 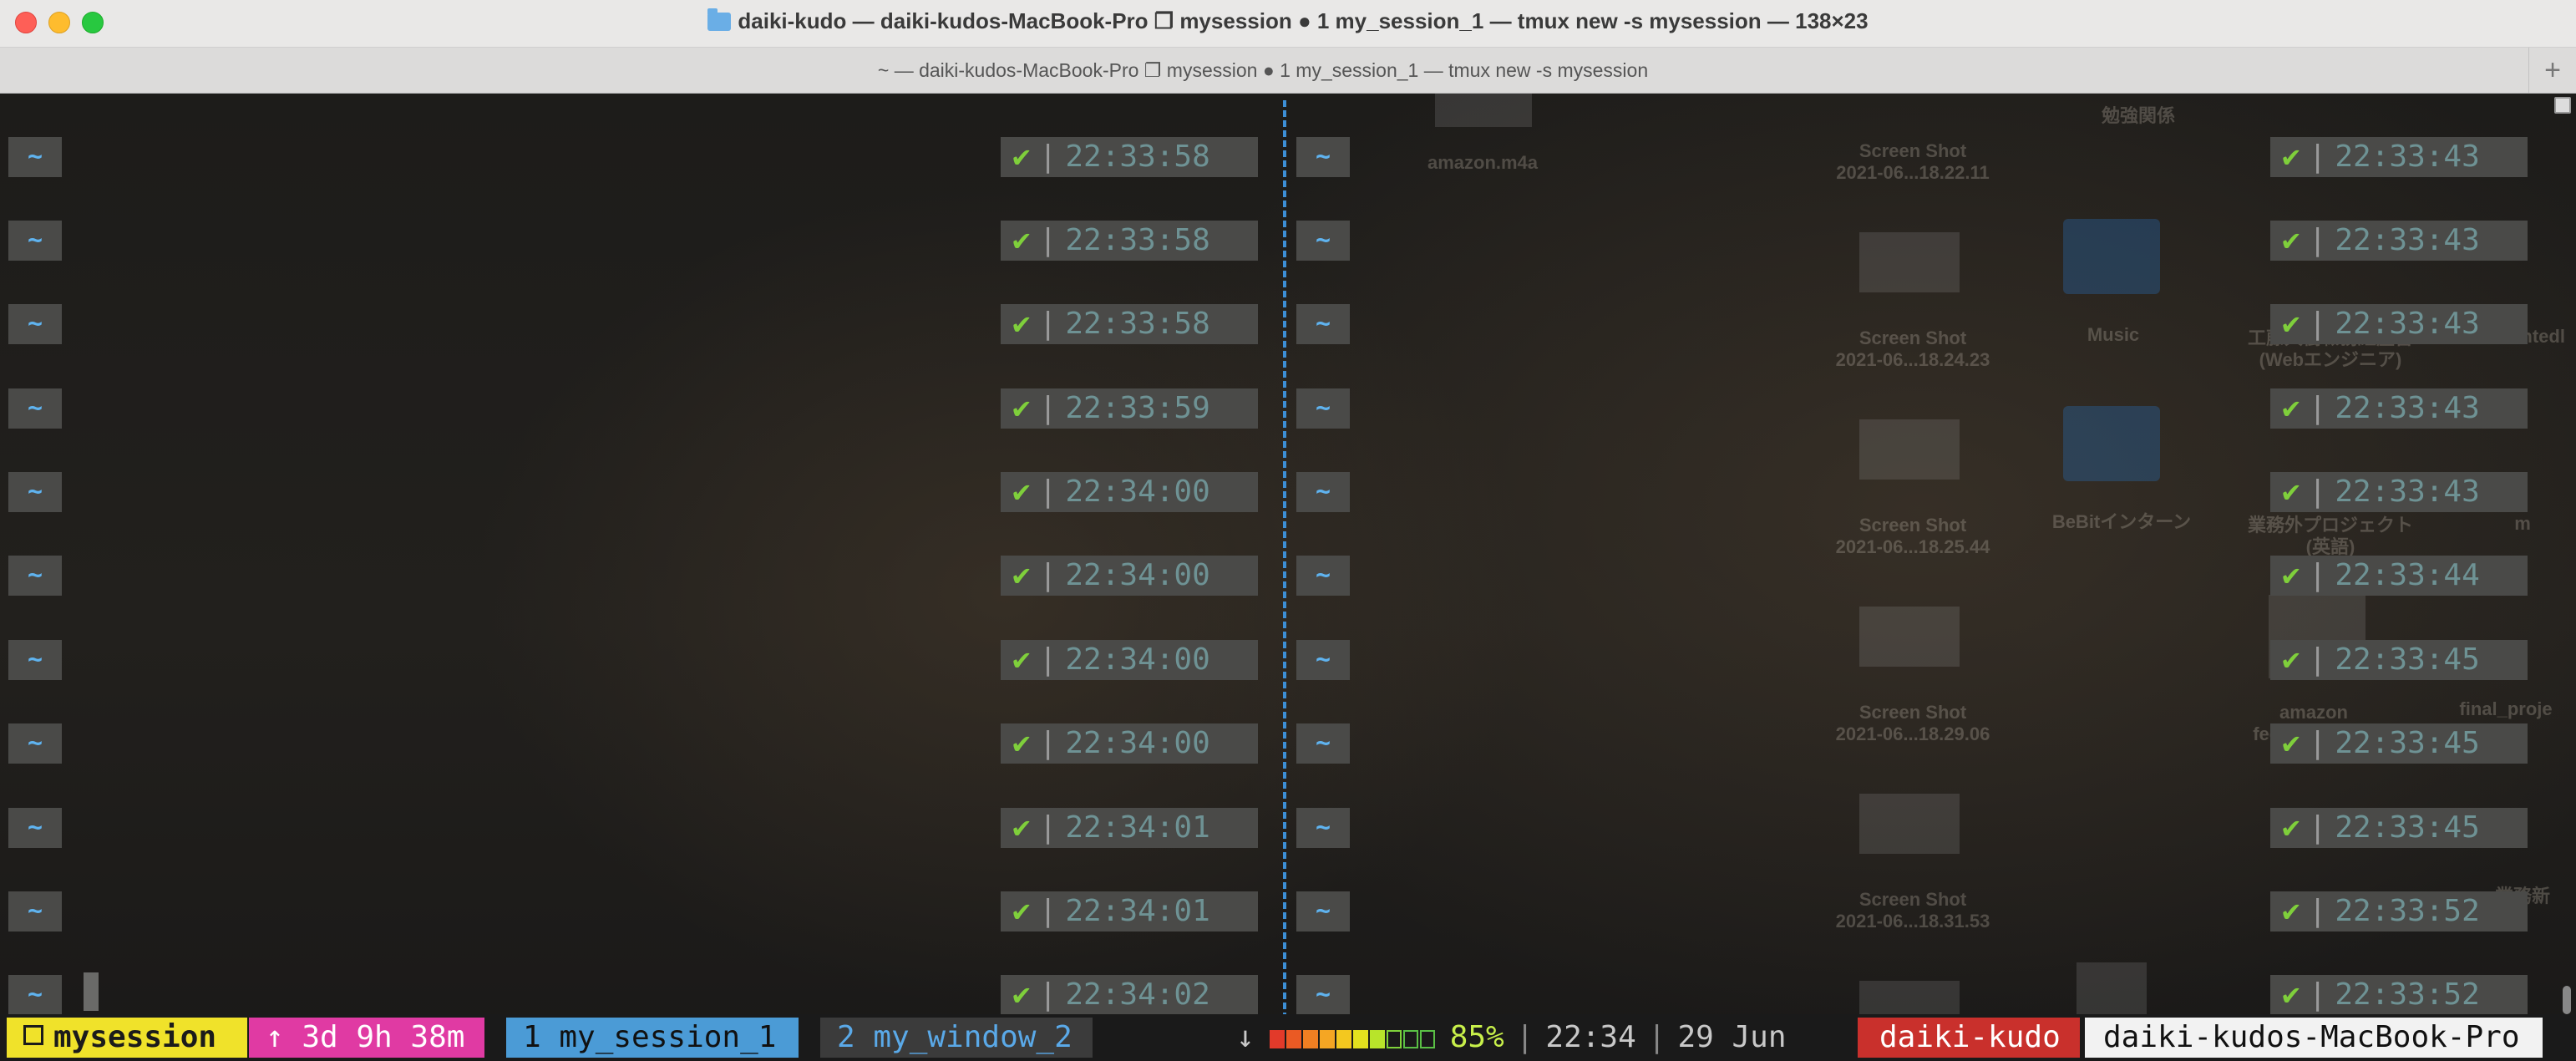 What do you see at coordinates (2111, 443) in the screenshot?
I see `desktop-folder-icon` at bounding box center [2111, 443].